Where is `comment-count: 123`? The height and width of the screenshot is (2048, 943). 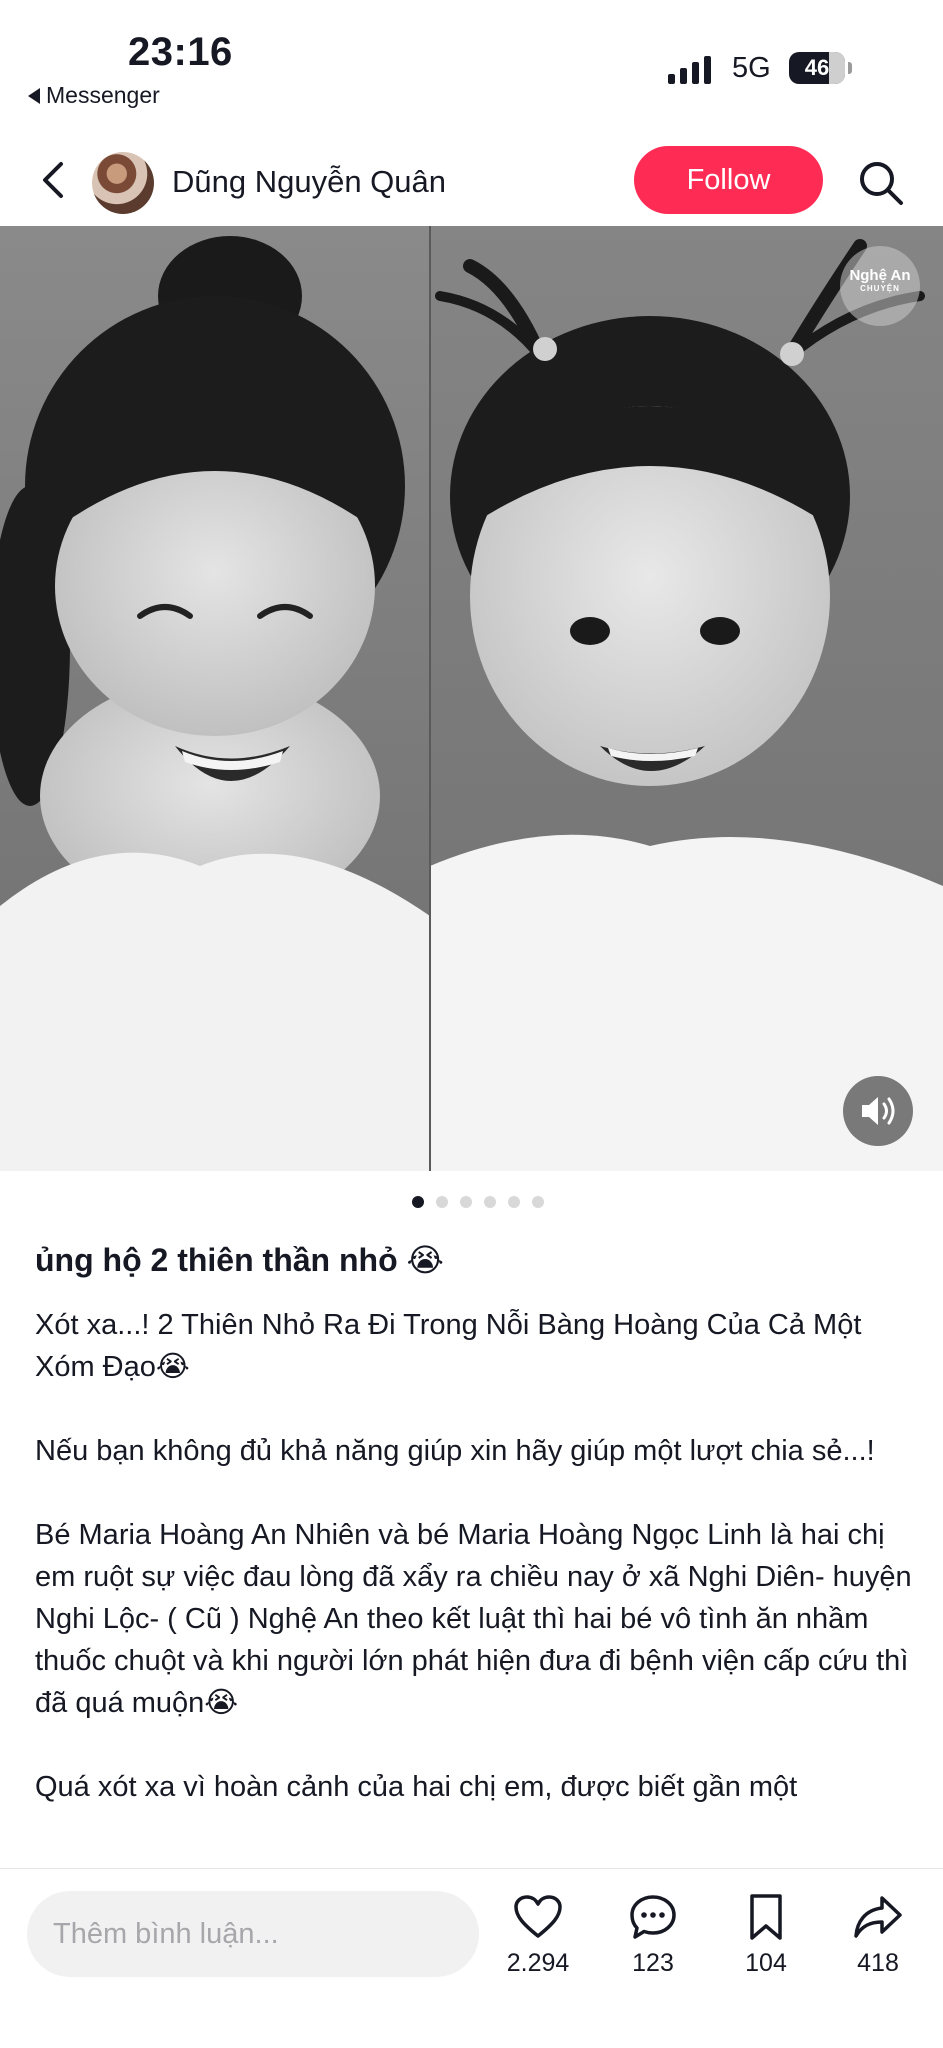
comment-count: 123 is located at coordinates (653, 1963).